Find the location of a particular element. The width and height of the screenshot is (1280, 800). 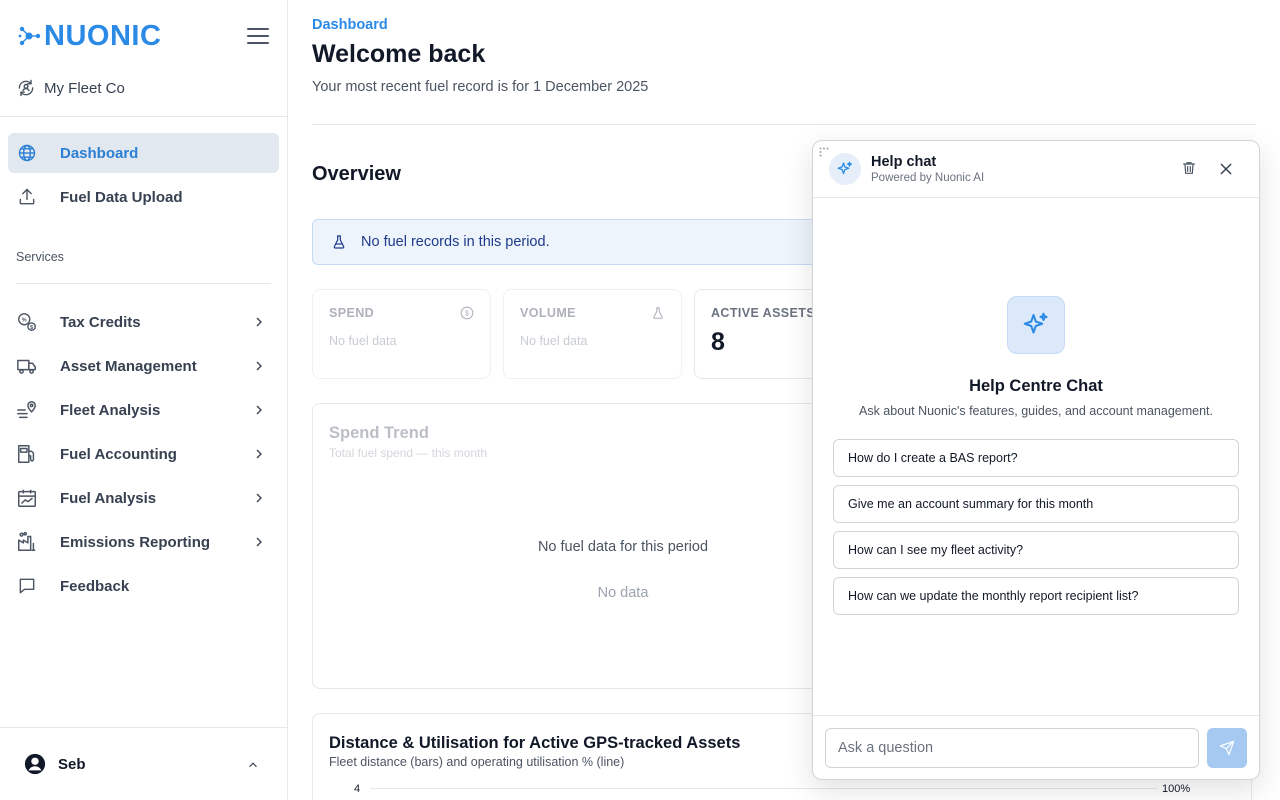

chat-header: Help chat Powered by Nuonic AI is located at coordinates (1036, 169).